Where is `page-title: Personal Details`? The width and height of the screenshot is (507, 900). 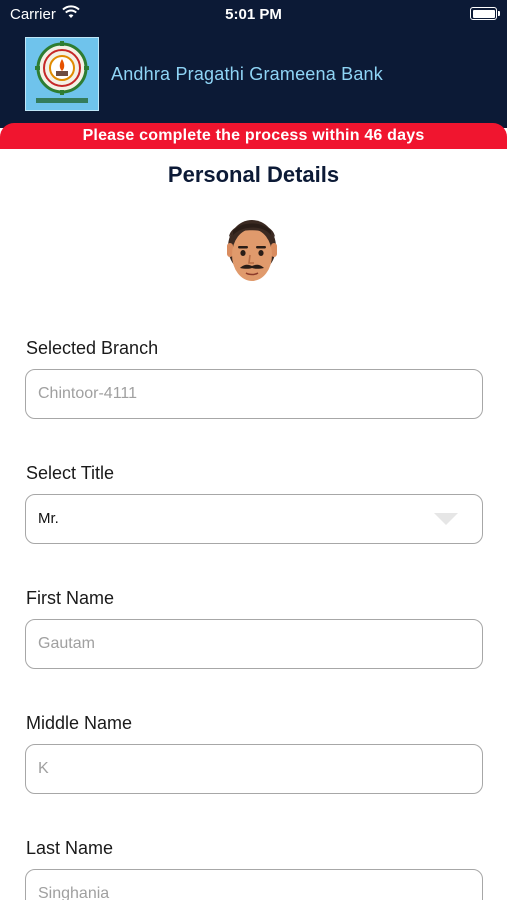 page-title: Personal Details is located at coordinates (253, 174).